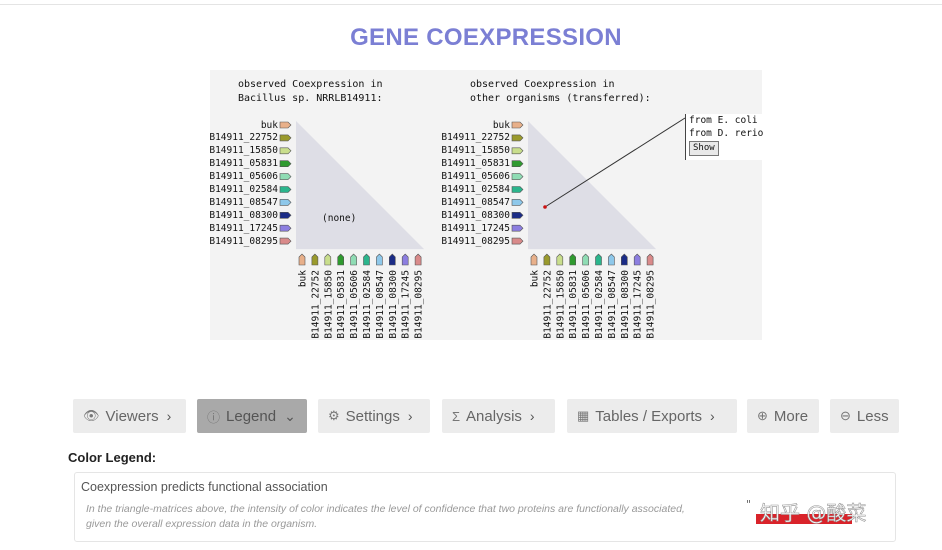 This screenshot has height=550, width=942. I want to click on toolbar-button-label: Viewers, so click(132, 416).